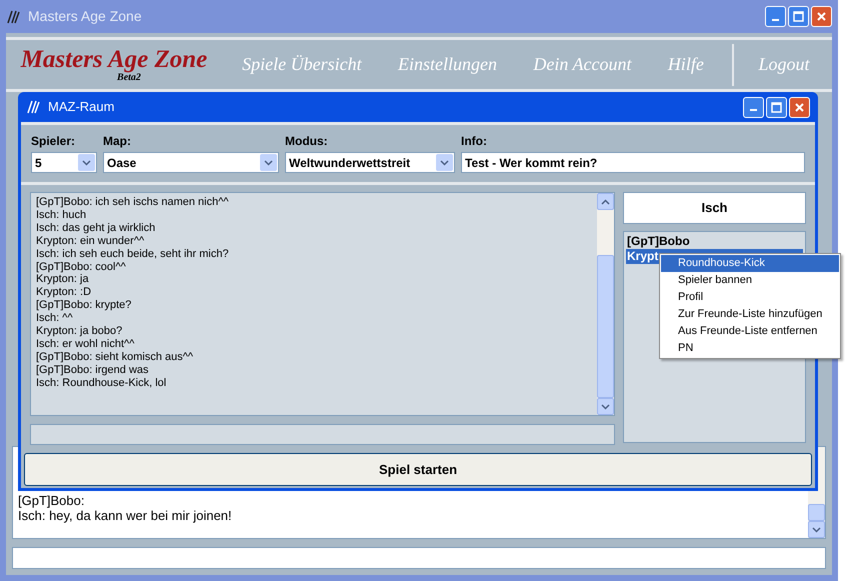 This screenshot has width=845, height=581. What do you see at coordinates (419, 558) in the screenshot?
I see `message-input` at bounding box center [419, 558].